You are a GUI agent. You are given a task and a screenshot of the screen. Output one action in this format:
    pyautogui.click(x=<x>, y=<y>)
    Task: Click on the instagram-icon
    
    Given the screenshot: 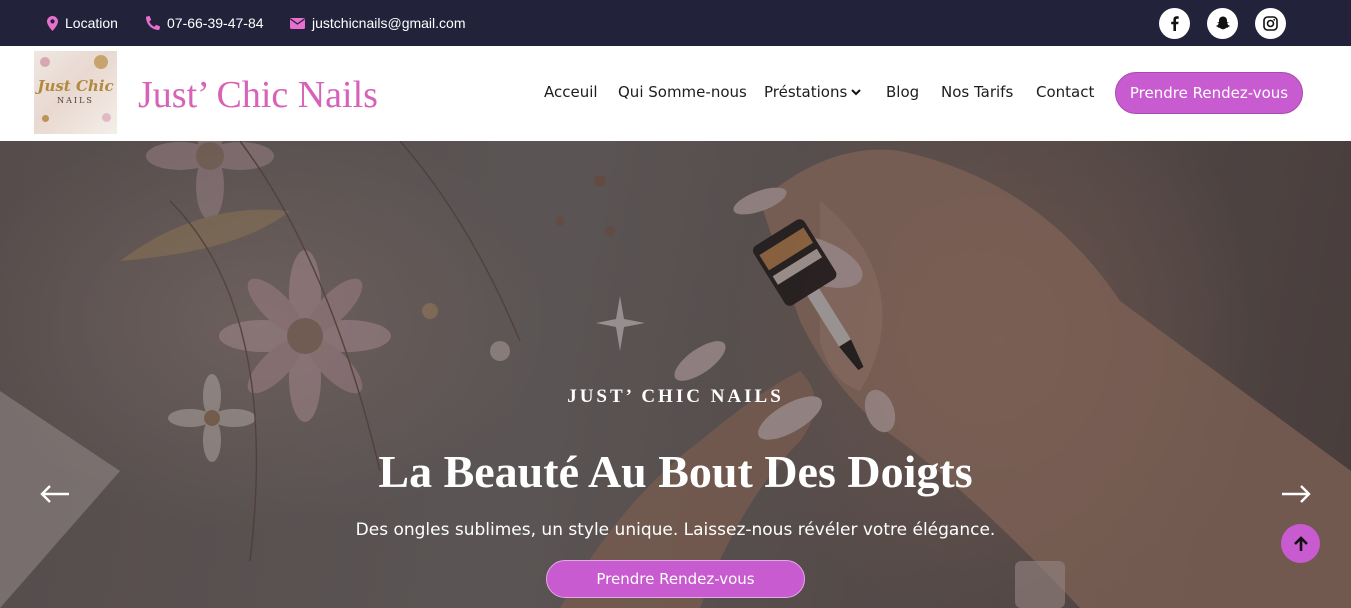 What is the action you would take?
    pyautogui.click(x=1270, y=23)
    